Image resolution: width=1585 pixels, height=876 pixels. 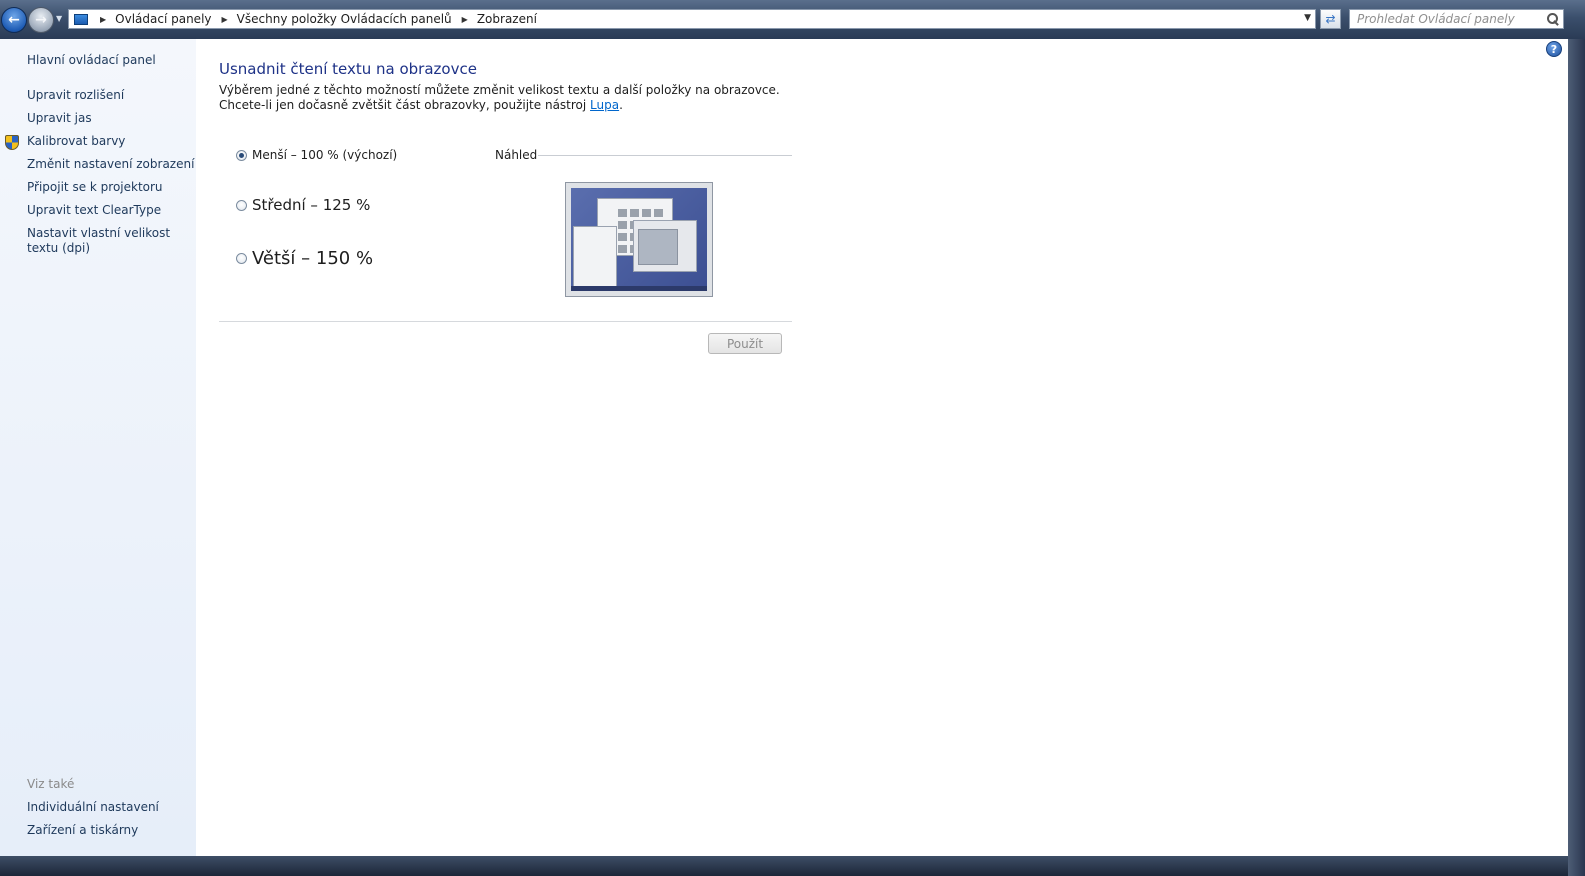 I want to click on apply-button: Použít, so click(x=745, y=343).